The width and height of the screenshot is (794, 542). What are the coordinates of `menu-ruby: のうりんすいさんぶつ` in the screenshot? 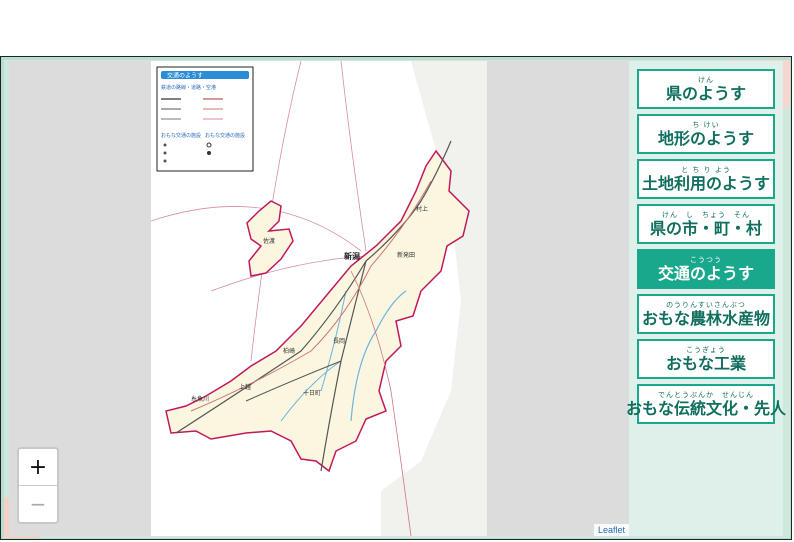 It's located at (706, 305).